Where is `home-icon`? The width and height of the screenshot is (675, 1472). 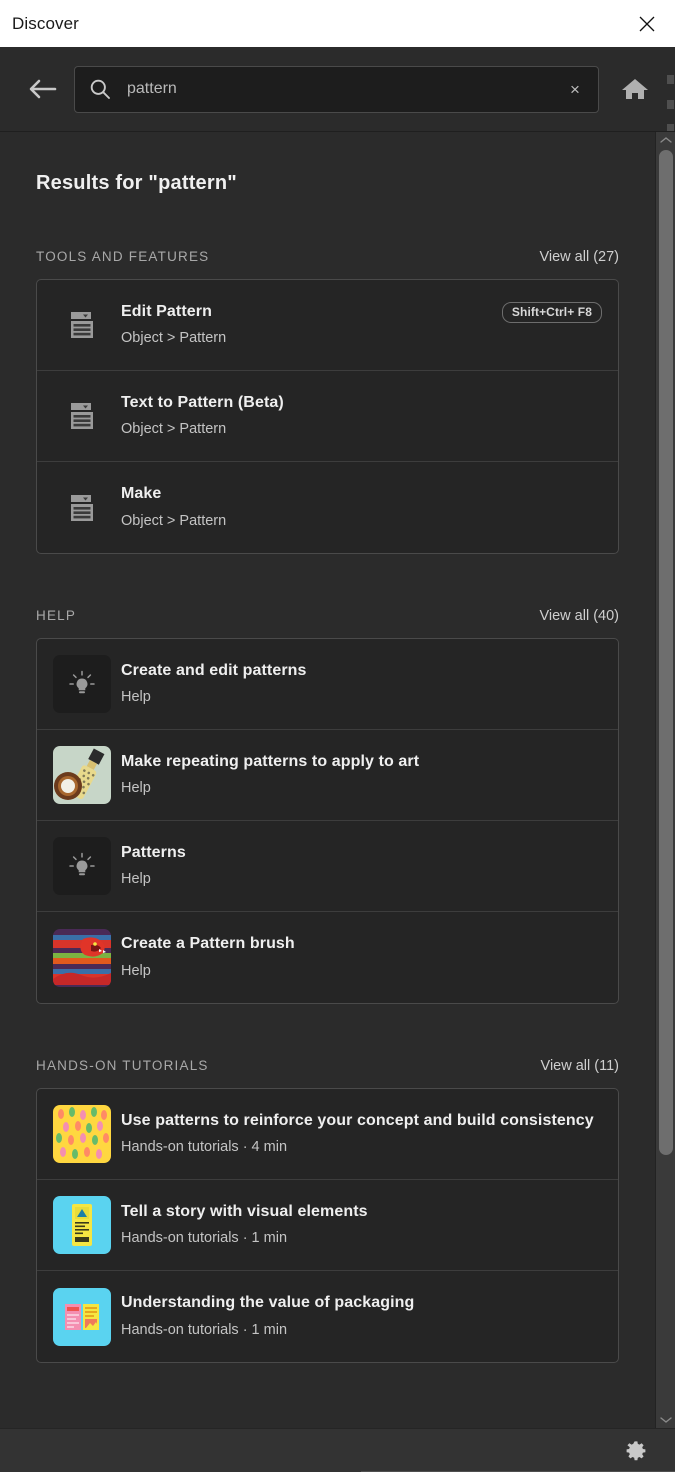 home-icon is located at coordinates (635, 89).